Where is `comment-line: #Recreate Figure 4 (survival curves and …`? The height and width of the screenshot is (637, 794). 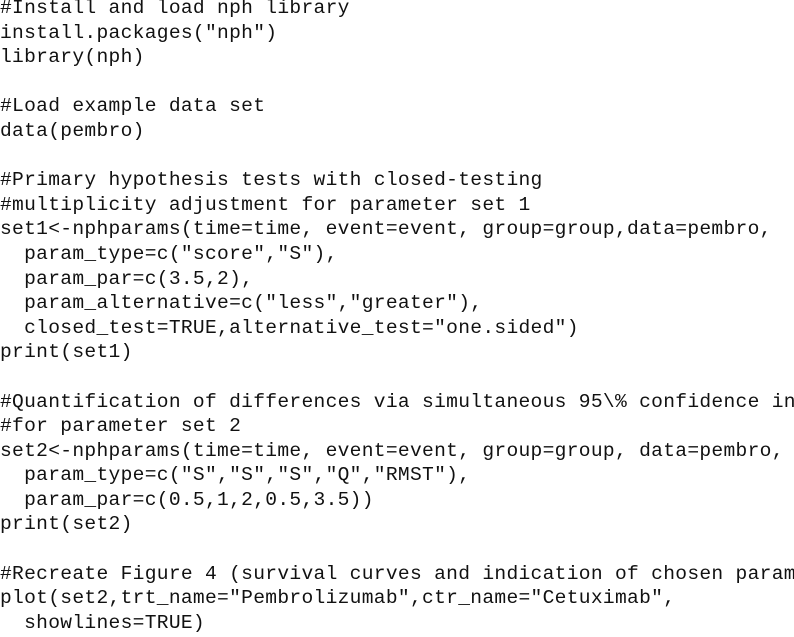
comment-line: #Recreate Figure 4 (survival curves and … is located at coordinates (397, 573).